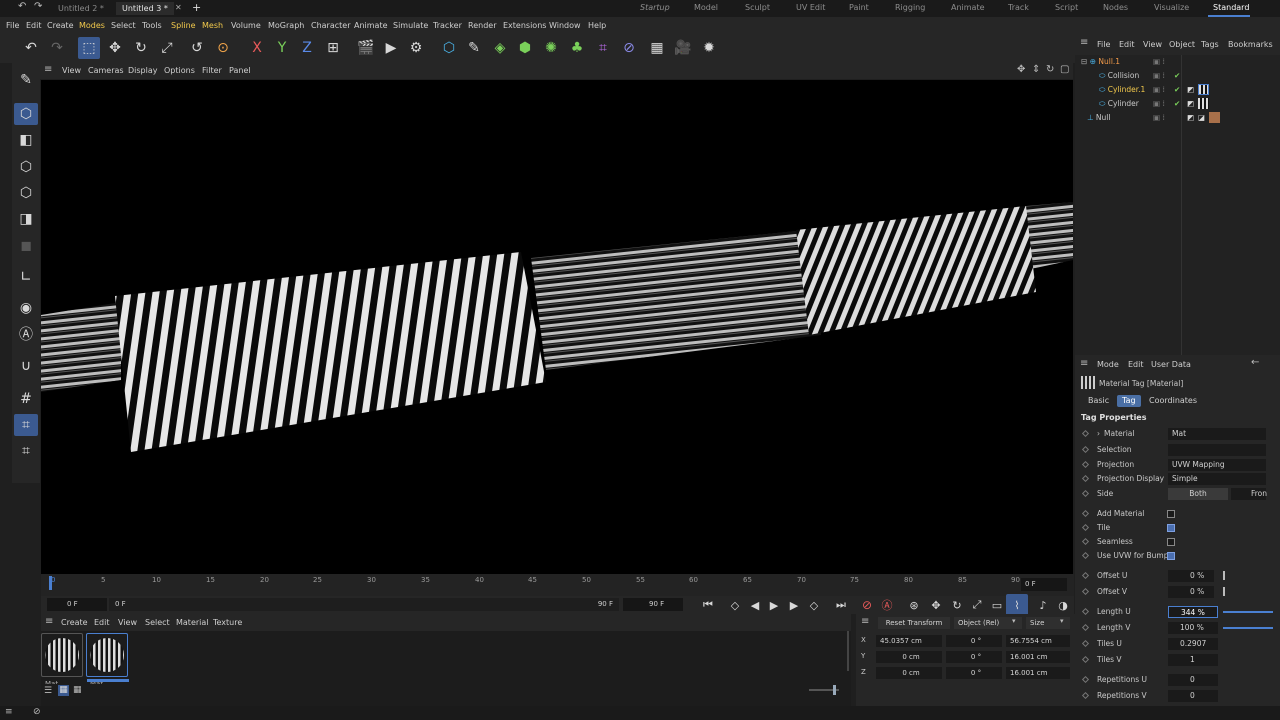 This screenshot has height=720, width=1280. I want to click on panel-divider, so click(848, 651).